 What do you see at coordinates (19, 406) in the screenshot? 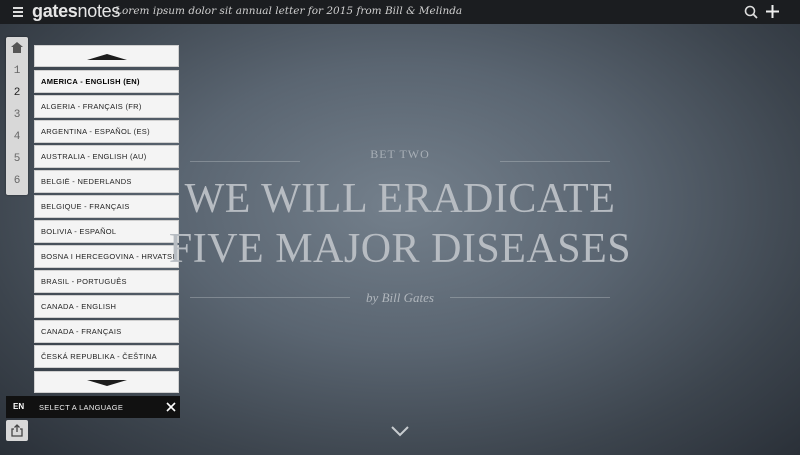
I see `current-language-code: EN` at bounding box center [19, 406].